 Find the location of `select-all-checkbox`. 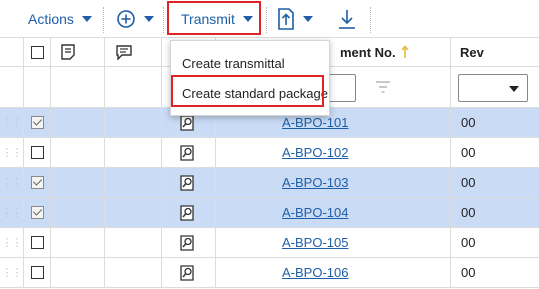

select-all-checkbox is located at coordinates (37, 52).